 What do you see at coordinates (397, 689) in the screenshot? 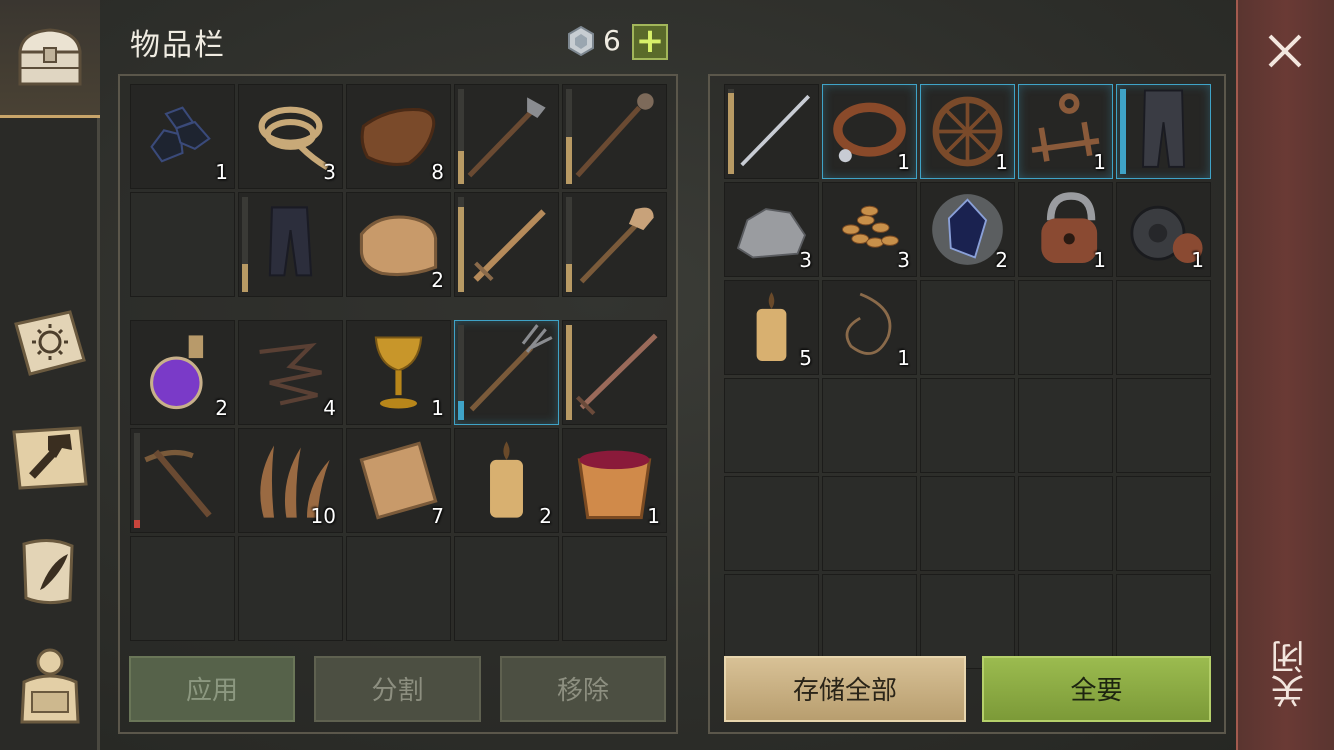
I see `split-button: 分割` at bounding box center [397, 689].